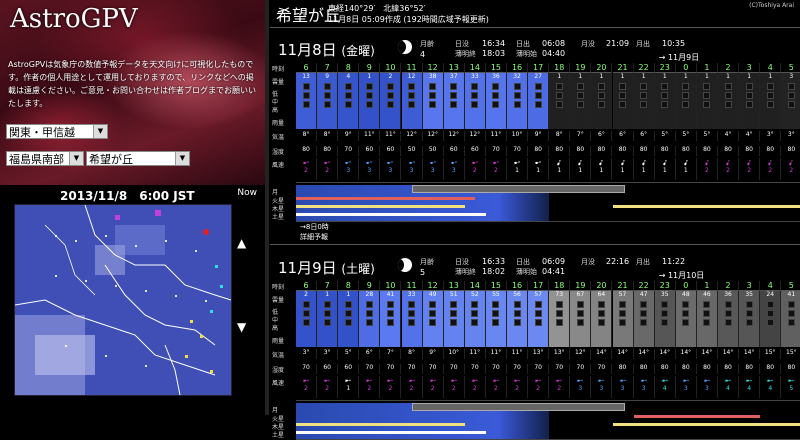 The image size is (800, 440). I want to click on map-svg, so click(123, 300).